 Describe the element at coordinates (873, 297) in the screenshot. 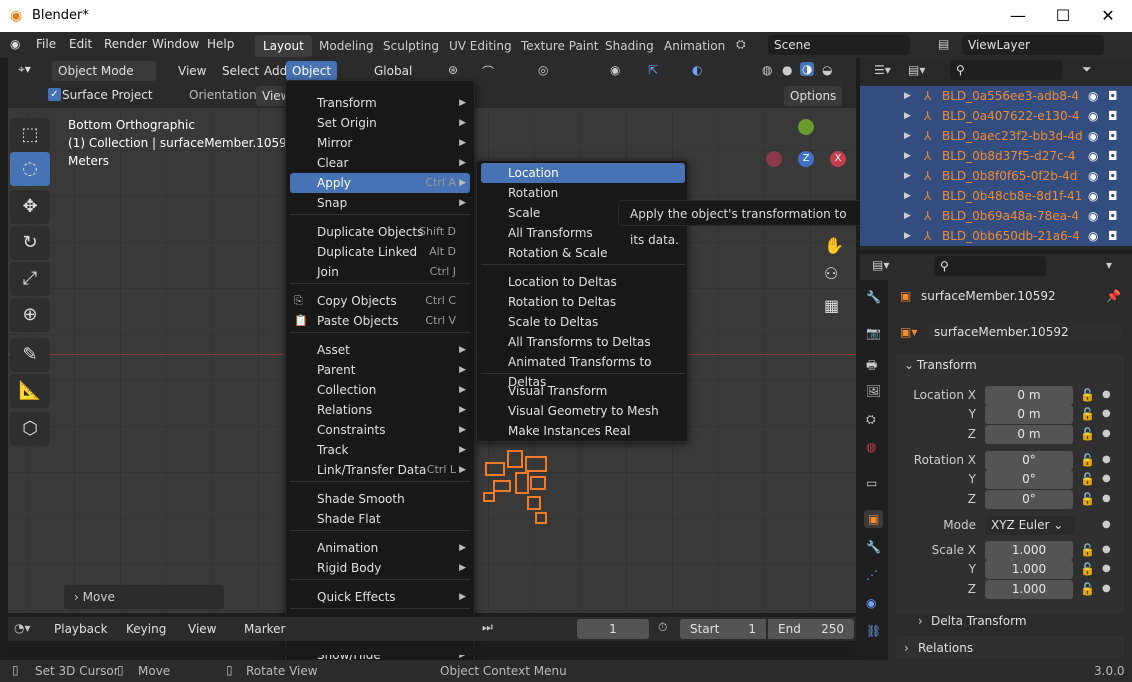

I see `tool-tab-icon: 🔧` at that location.